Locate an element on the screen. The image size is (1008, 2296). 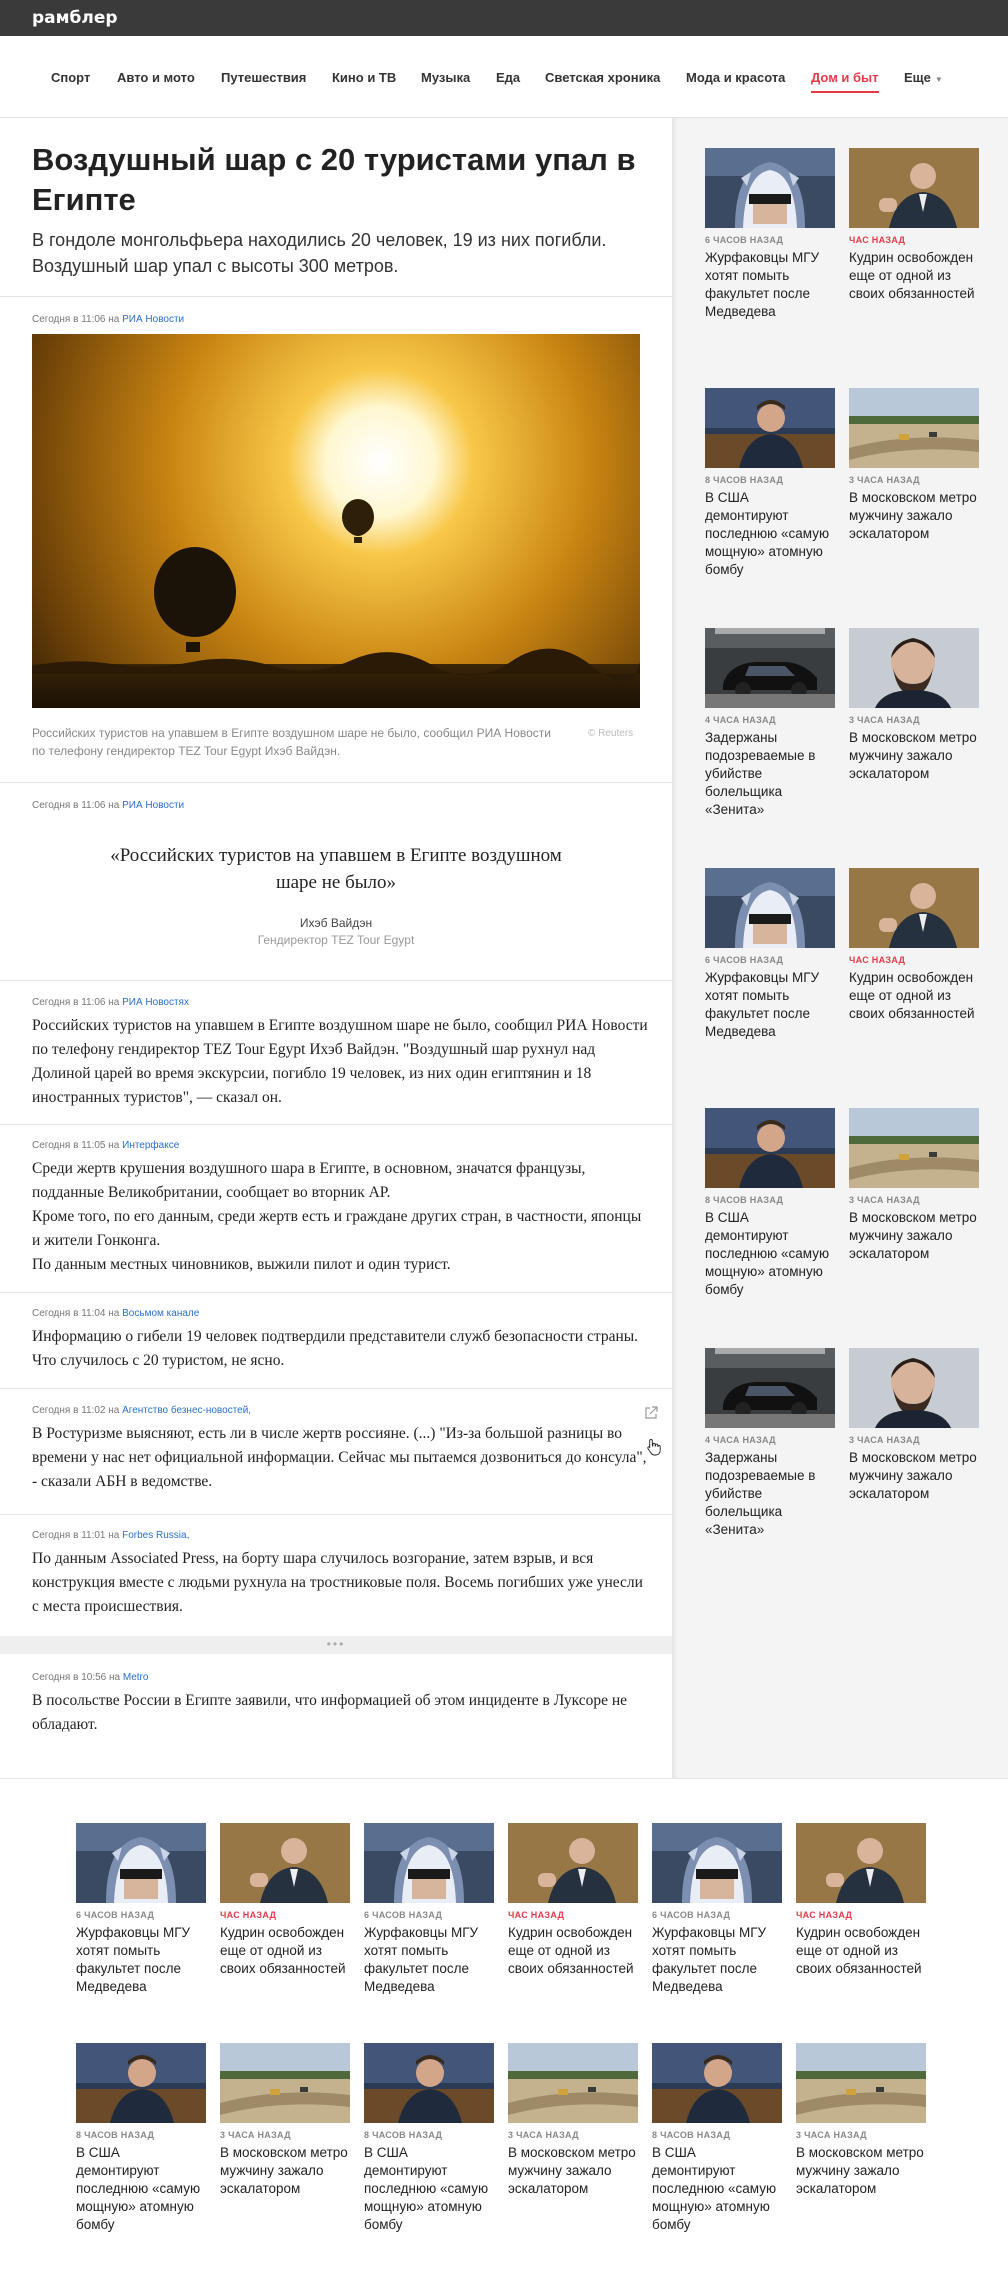
entry-source-link: Интерфаксе is located at coordinates (150, 1145).